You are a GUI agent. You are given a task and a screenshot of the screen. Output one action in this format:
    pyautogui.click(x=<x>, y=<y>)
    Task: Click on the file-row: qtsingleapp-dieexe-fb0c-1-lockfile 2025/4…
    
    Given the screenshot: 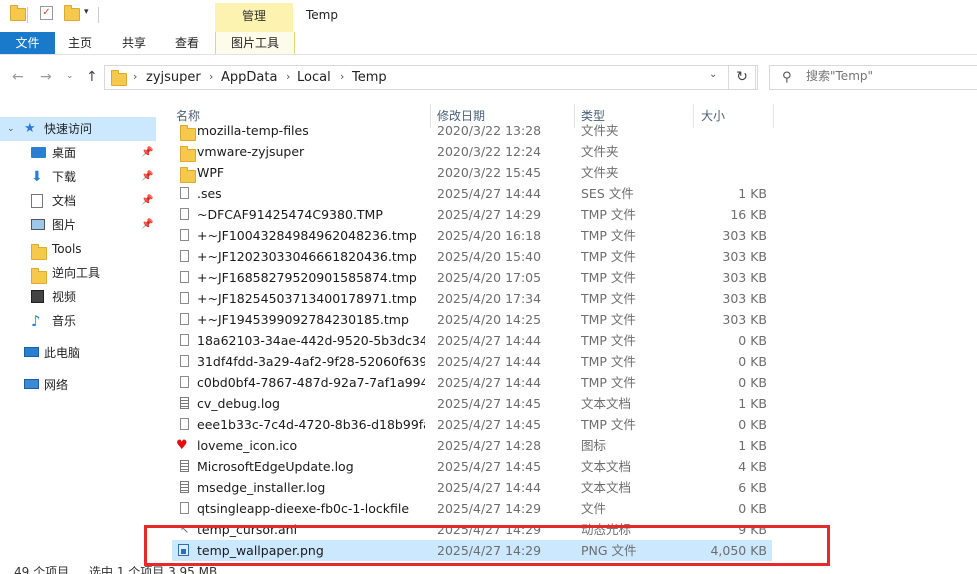 What is the action you would take?
    pyautogui.click(x=472, y=508)
    